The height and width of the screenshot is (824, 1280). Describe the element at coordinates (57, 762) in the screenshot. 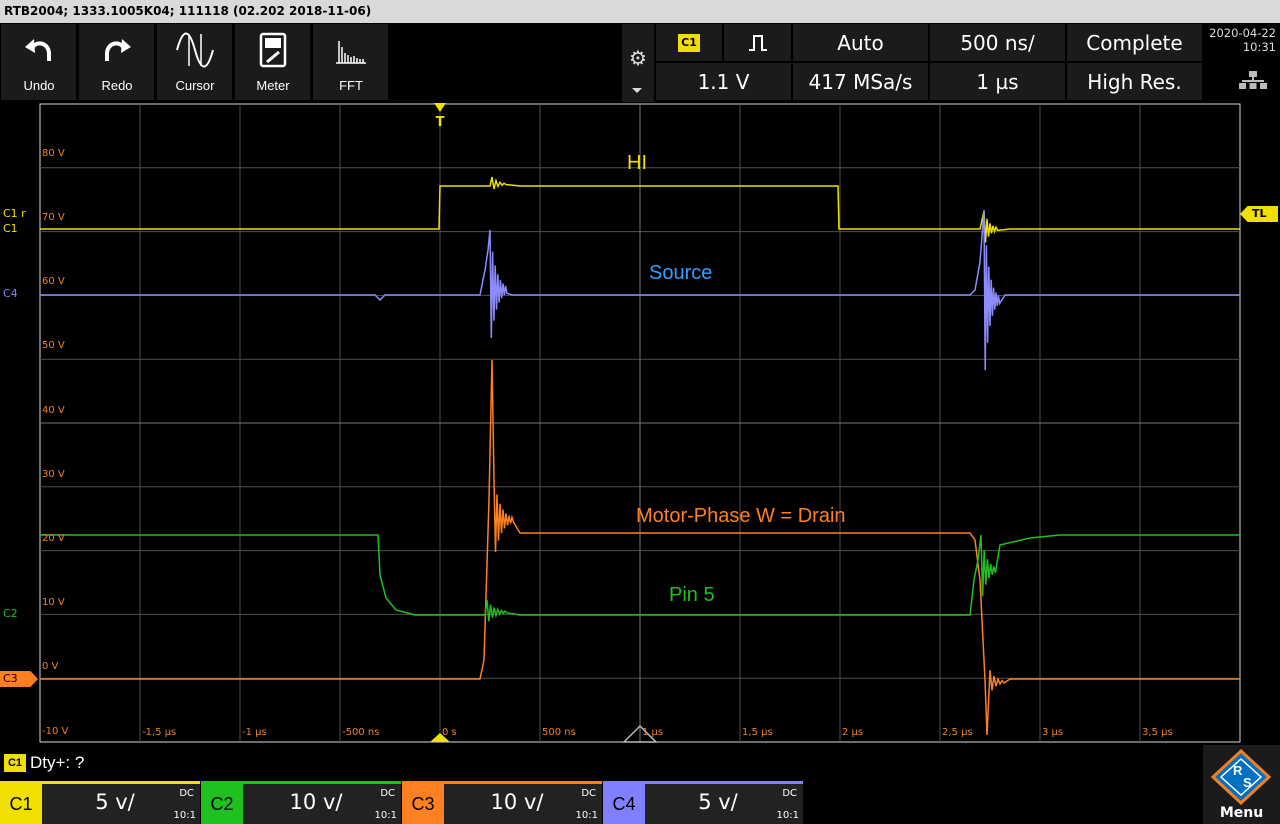

I see `measurement-text: Dty+: ?` at that location.